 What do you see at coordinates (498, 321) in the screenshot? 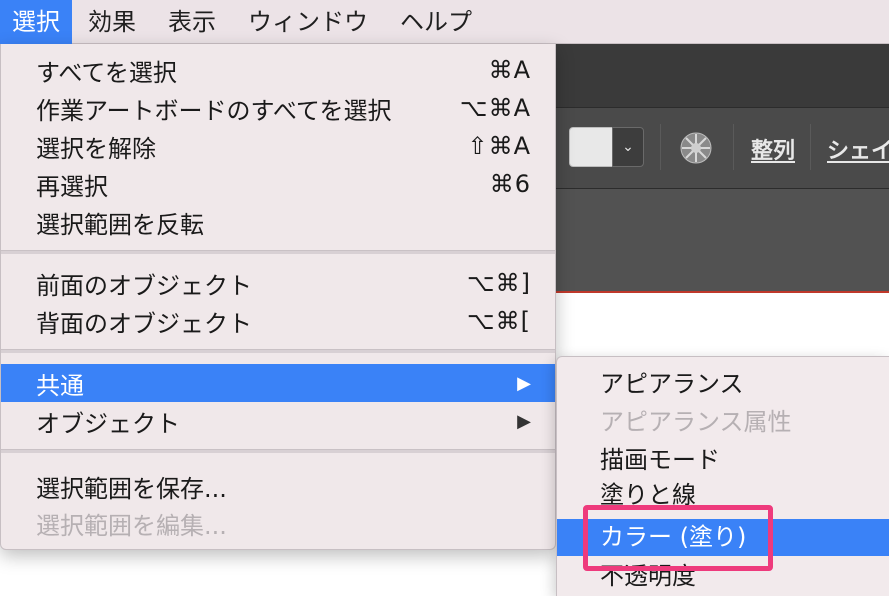
I see `menu-item-shortcut: ⌥⌘[` at bounding box center [498, 321].